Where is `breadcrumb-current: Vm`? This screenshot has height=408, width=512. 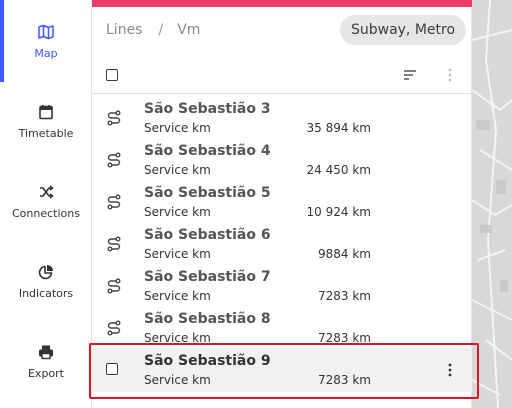
breadcrumb-current: Vm is located at coordinates (189, 30).